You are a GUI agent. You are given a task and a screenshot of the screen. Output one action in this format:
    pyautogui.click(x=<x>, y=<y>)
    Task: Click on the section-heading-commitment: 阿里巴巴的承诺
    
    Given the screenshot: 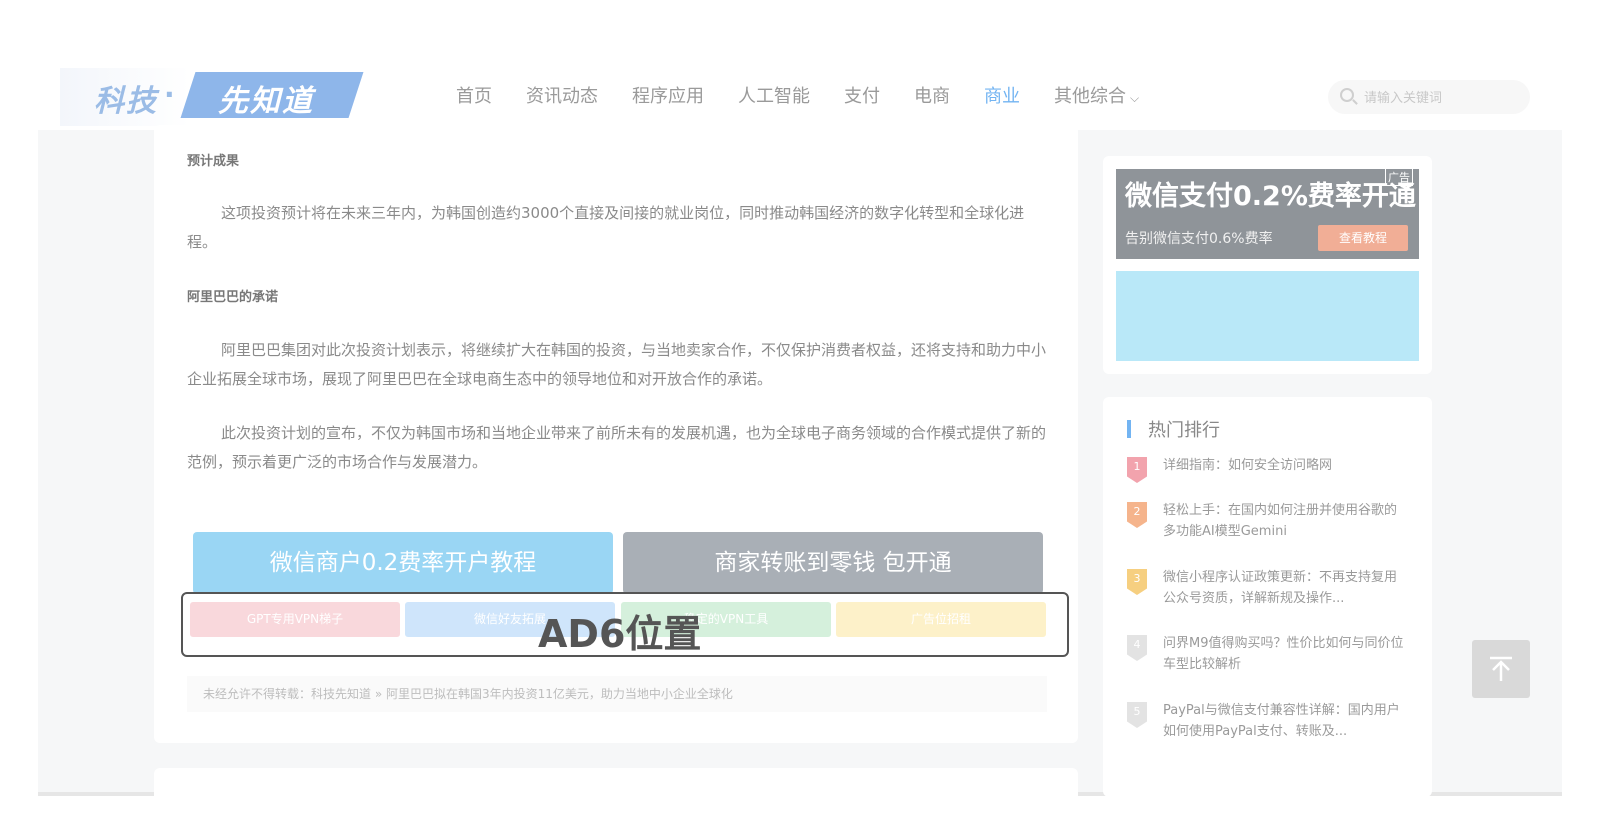 What is the action you would take?
    pyautogui.click(x=233, y=297)
    